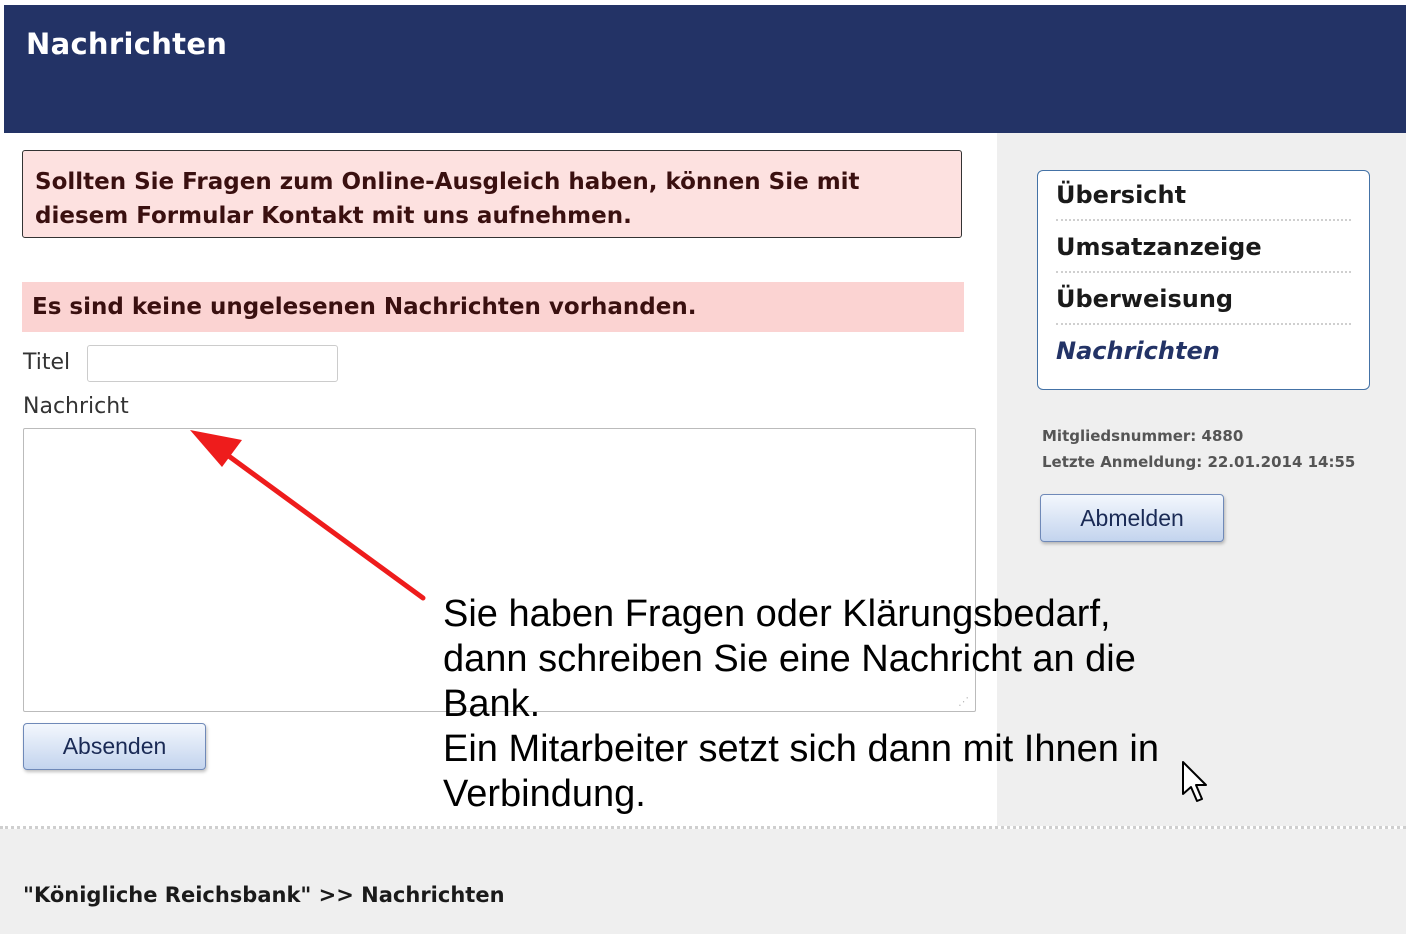 The height and width of the screenshot is (934, 1406). I want to click on annotation-line: Verbindung., so click(544, 794).